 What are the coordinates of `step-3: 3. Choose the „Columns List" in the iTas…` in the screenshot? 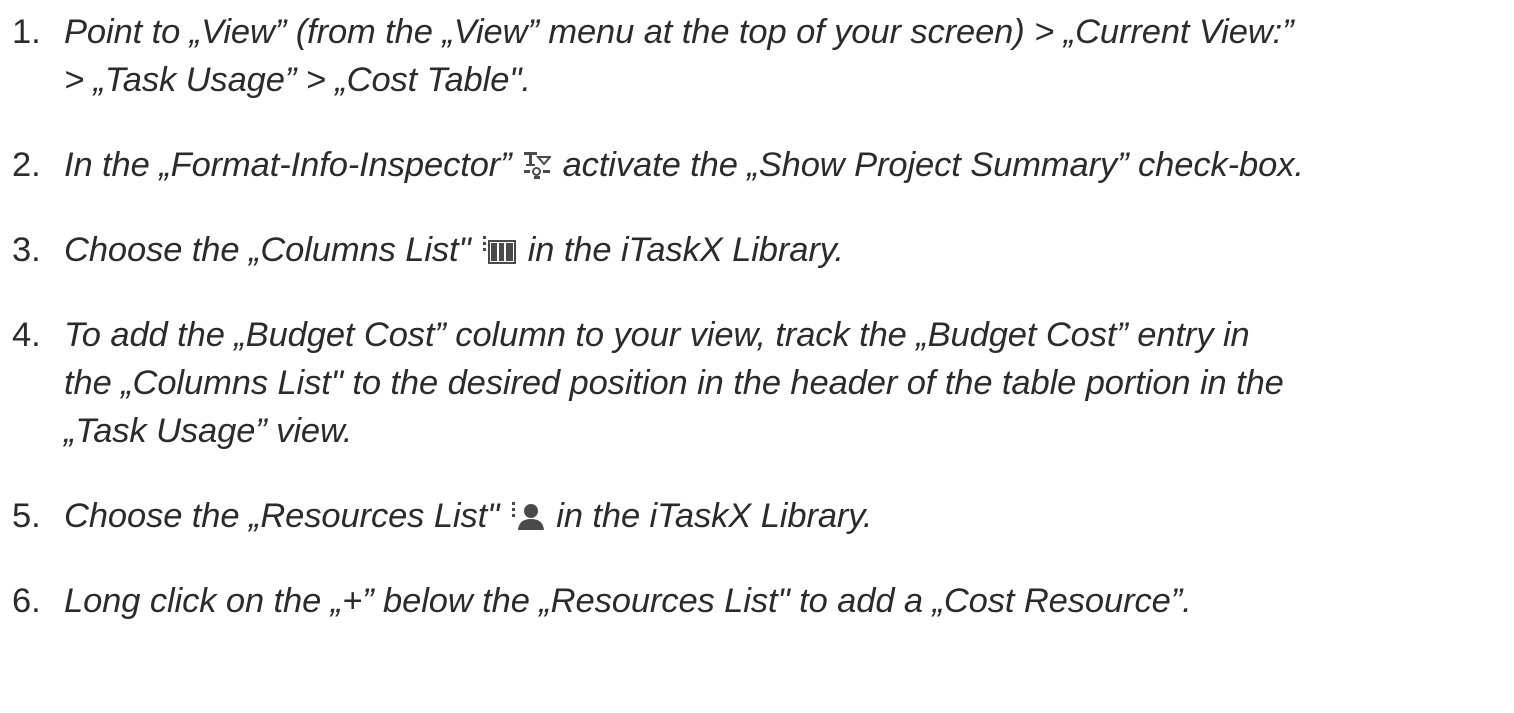 It's located at (759, 250).